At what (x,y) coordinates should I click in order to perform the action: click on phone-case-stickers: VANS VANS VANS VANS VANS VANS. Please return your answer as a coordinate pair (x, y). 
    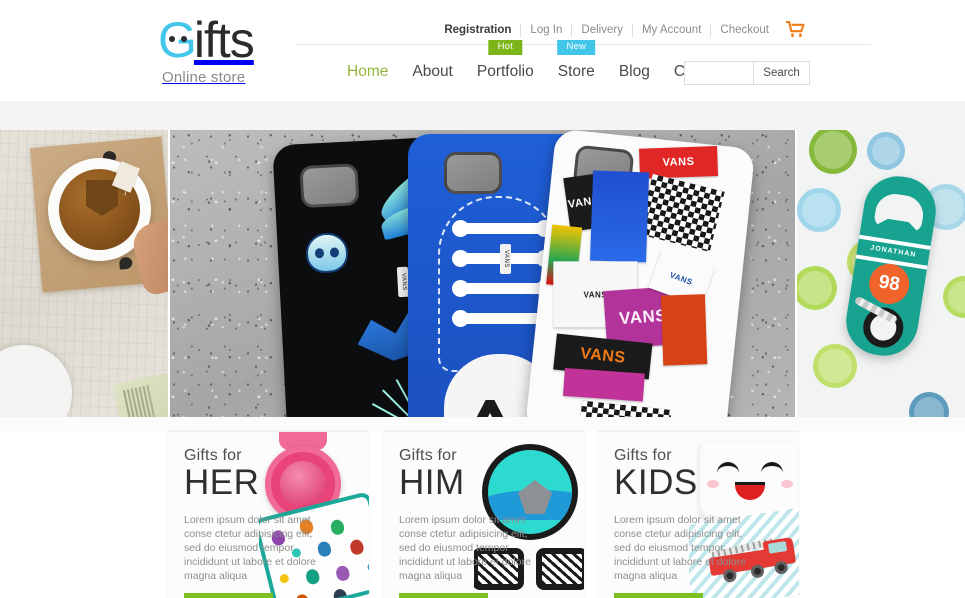
    Looking at the image, I should click on (640, 273).